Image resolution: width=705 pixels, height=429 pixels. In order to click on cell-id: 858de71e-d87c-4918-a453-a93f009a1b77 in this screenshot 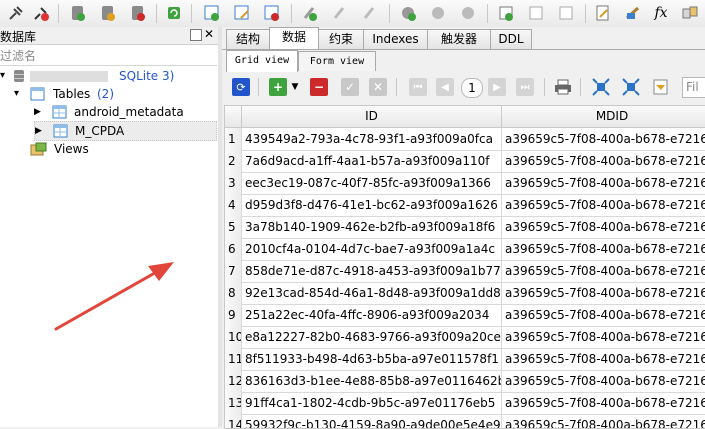, I will do `click(372, 271)`.